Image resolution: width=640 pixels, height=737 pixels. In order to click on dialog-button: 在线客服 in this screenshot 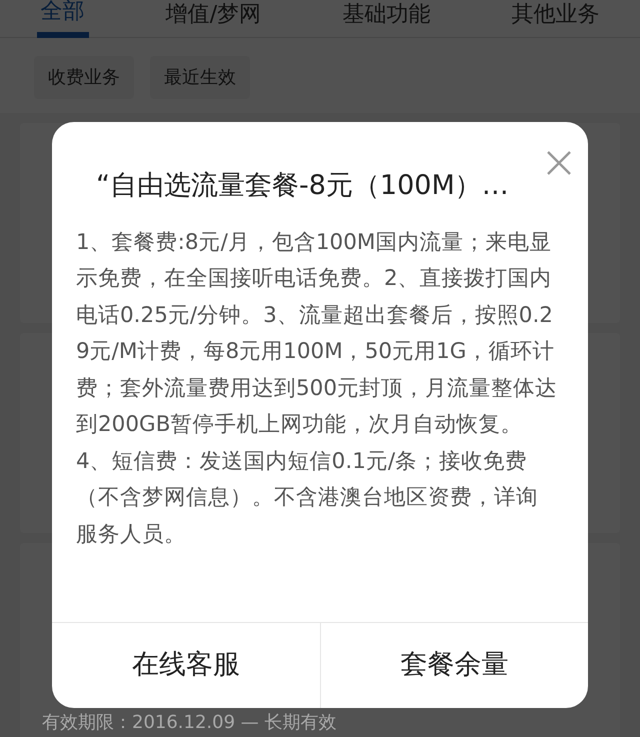, I will do `click(186, 665)`.